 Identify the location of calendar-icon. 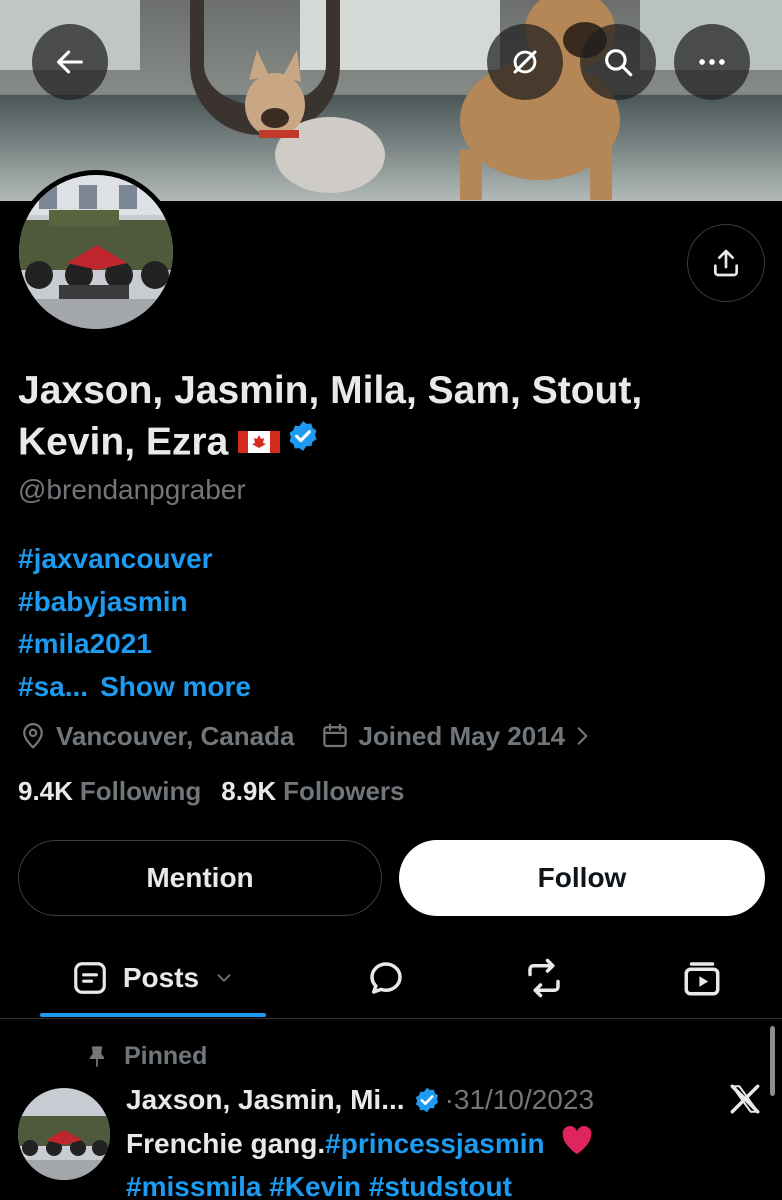
(335, 735).